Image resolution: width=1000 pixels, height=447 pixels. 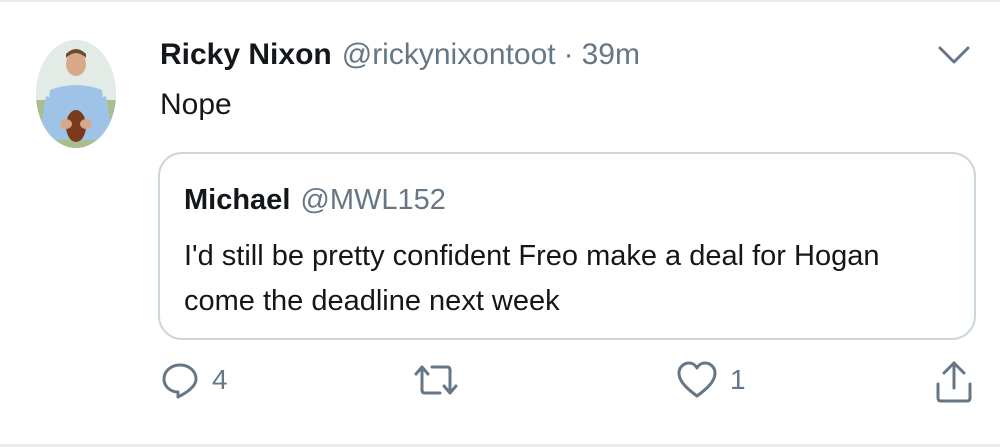 I want to click on tweet-header: Ricky Nixon @rickynixontoot · 39m, so click(x=400, y=58).